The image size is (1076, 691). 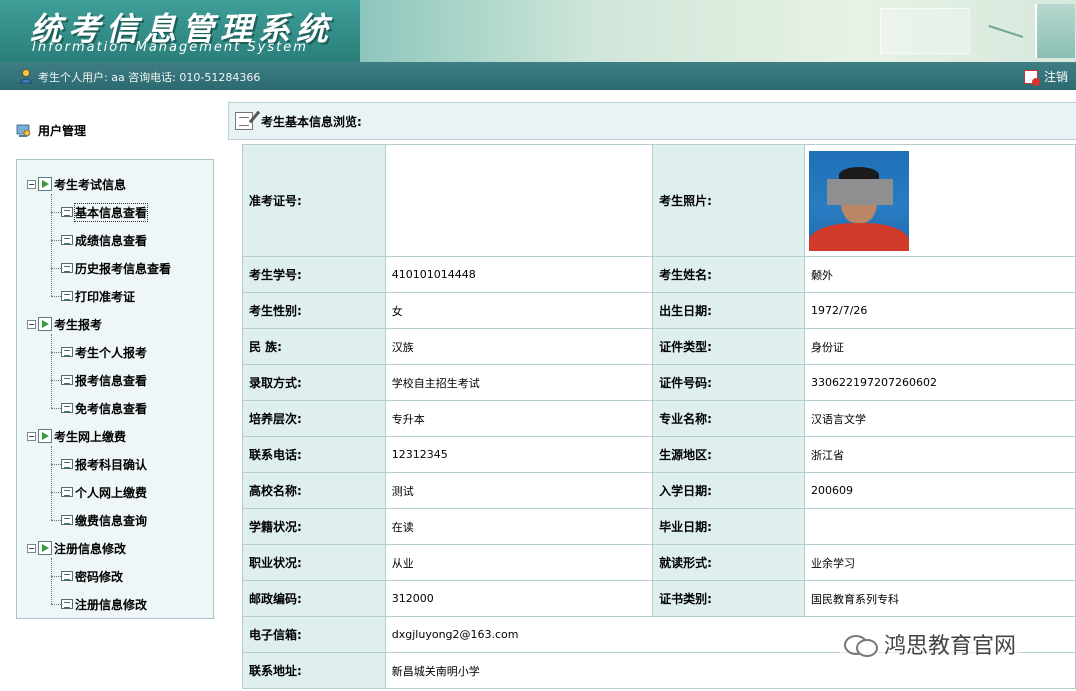 What do you see at coordinates (90, 548) in the screenshot?
I see `tree-group-label: 注册信息修改` at bounding box center [90, 548].